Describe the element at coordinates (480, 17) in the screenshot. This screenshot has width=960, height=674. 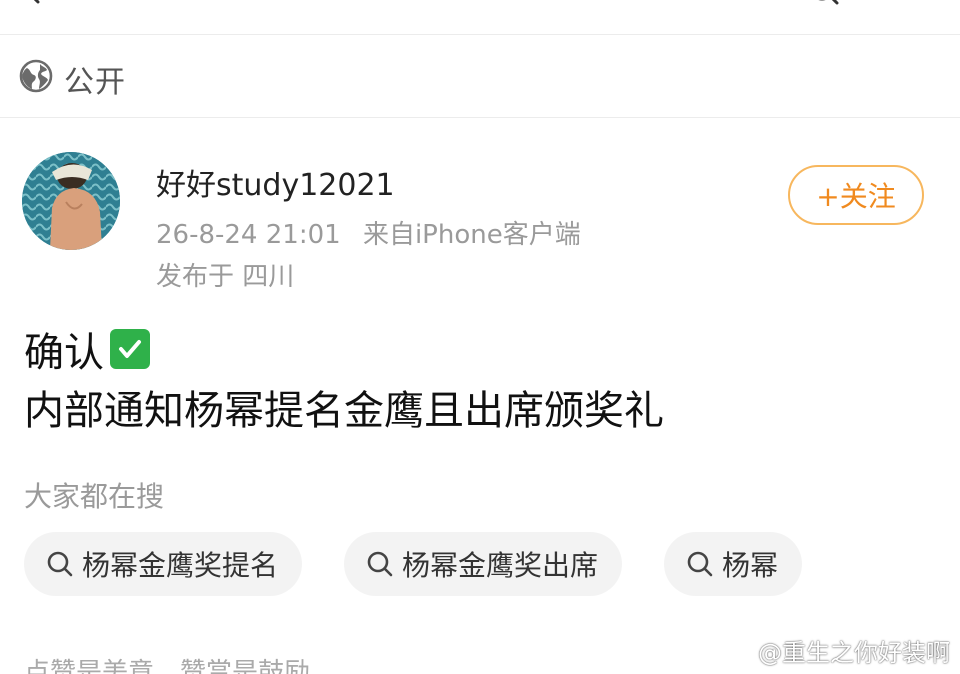
I see `top-nav-bar` at that location.